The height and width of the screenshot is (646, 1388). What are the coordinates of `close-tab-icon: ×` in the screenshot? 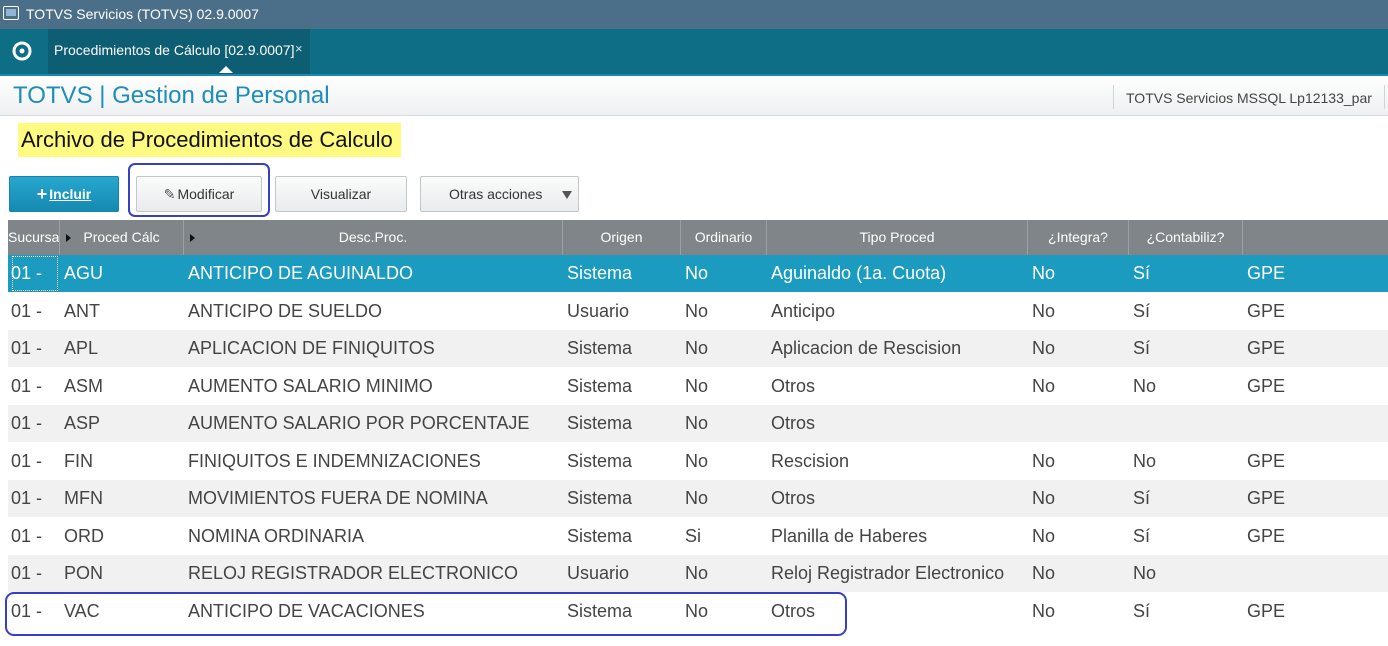 It's located at (299, 48).